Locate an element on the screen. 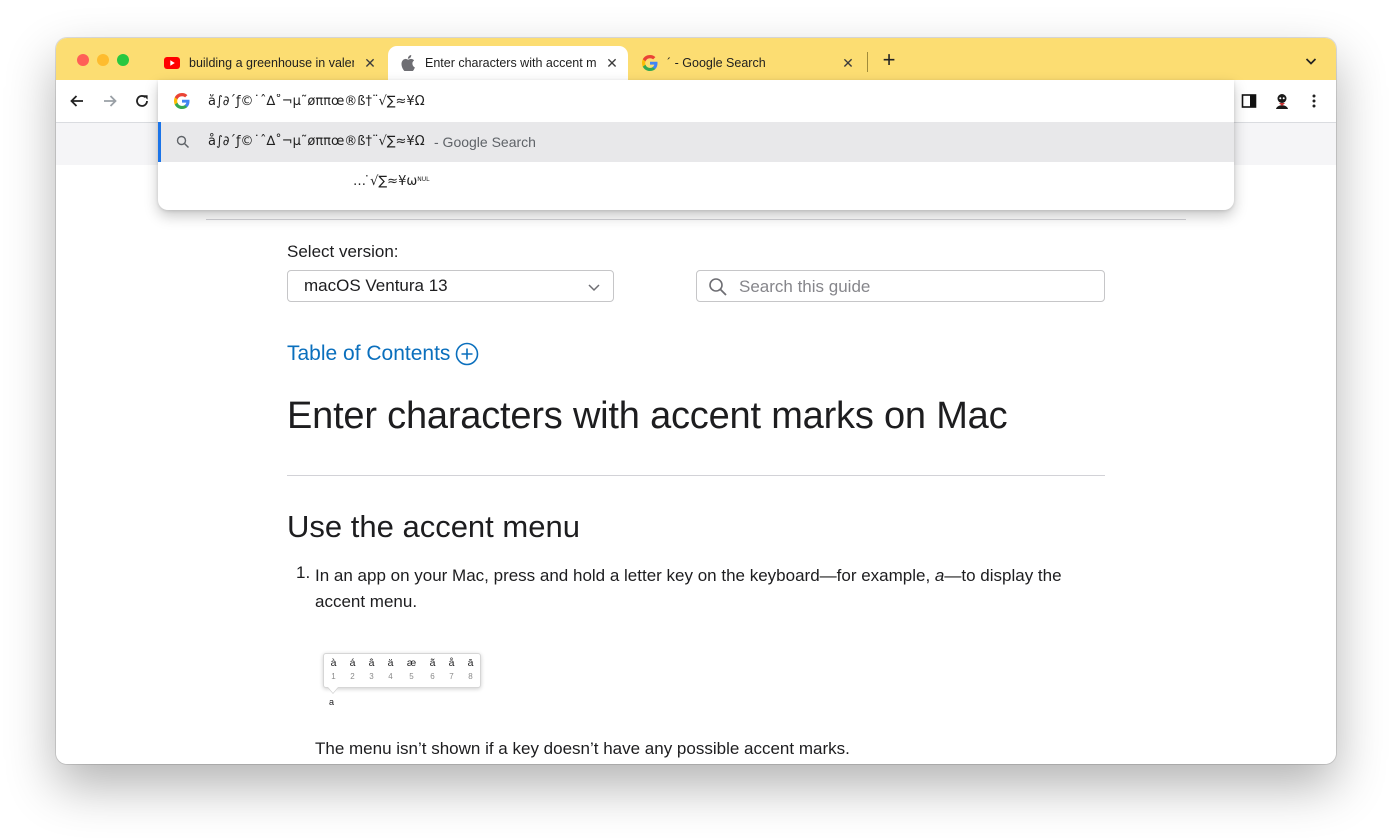 Image resolution: width=1392 pixels, height=838 pixels. accent-option: ā8 is located at coordinates (470, 669).